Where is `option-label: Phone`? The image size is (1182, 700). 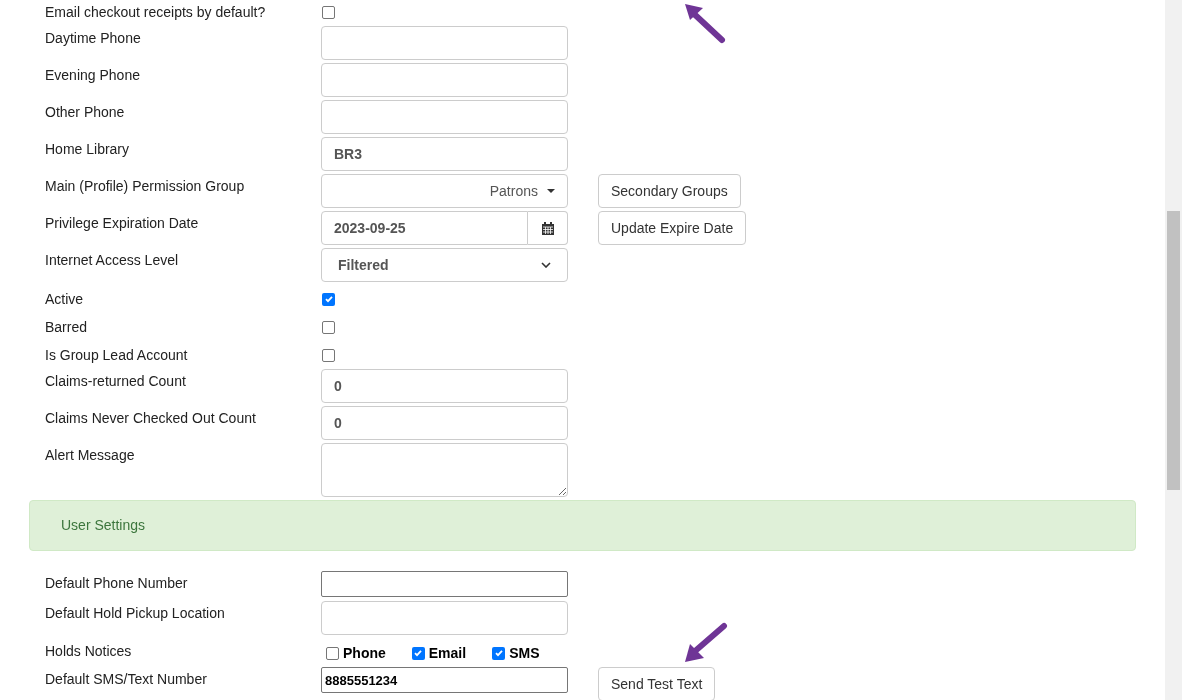 option-label: Phone is located at coordinates (365, 653).